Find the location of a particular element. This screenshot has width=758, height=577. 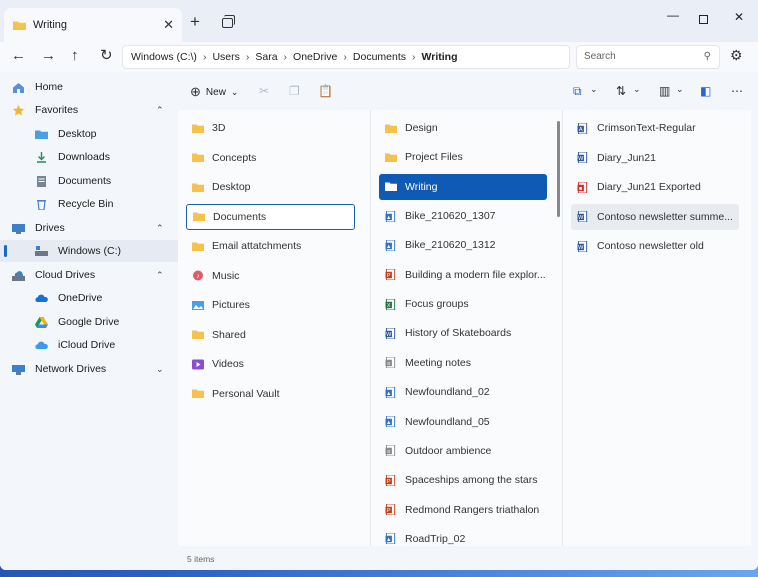

list-item: Design is located at coordinates (408, 128).